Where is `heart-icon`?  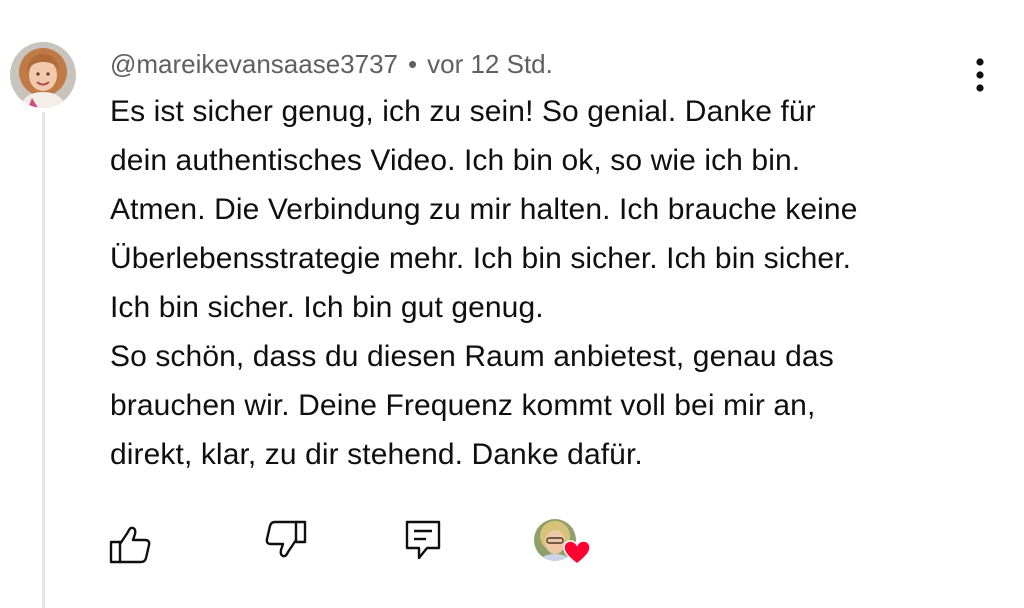
heart-icon is located at coordinates (577, 552).